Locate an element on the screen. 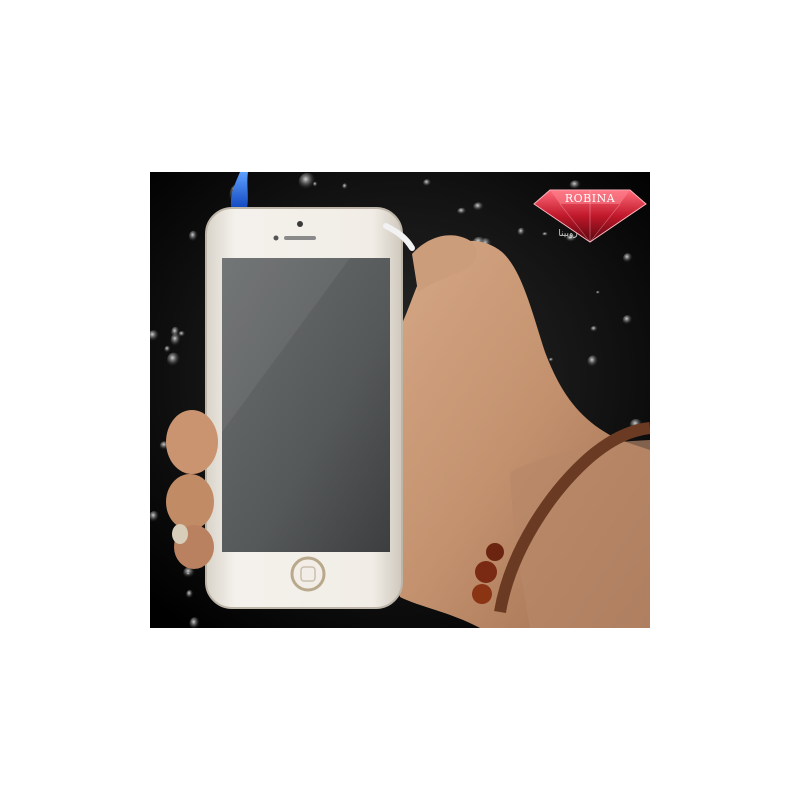 Image resolution: width=800 pixels, height=800 pixels. front-camera is located at coordinates (276, 238).